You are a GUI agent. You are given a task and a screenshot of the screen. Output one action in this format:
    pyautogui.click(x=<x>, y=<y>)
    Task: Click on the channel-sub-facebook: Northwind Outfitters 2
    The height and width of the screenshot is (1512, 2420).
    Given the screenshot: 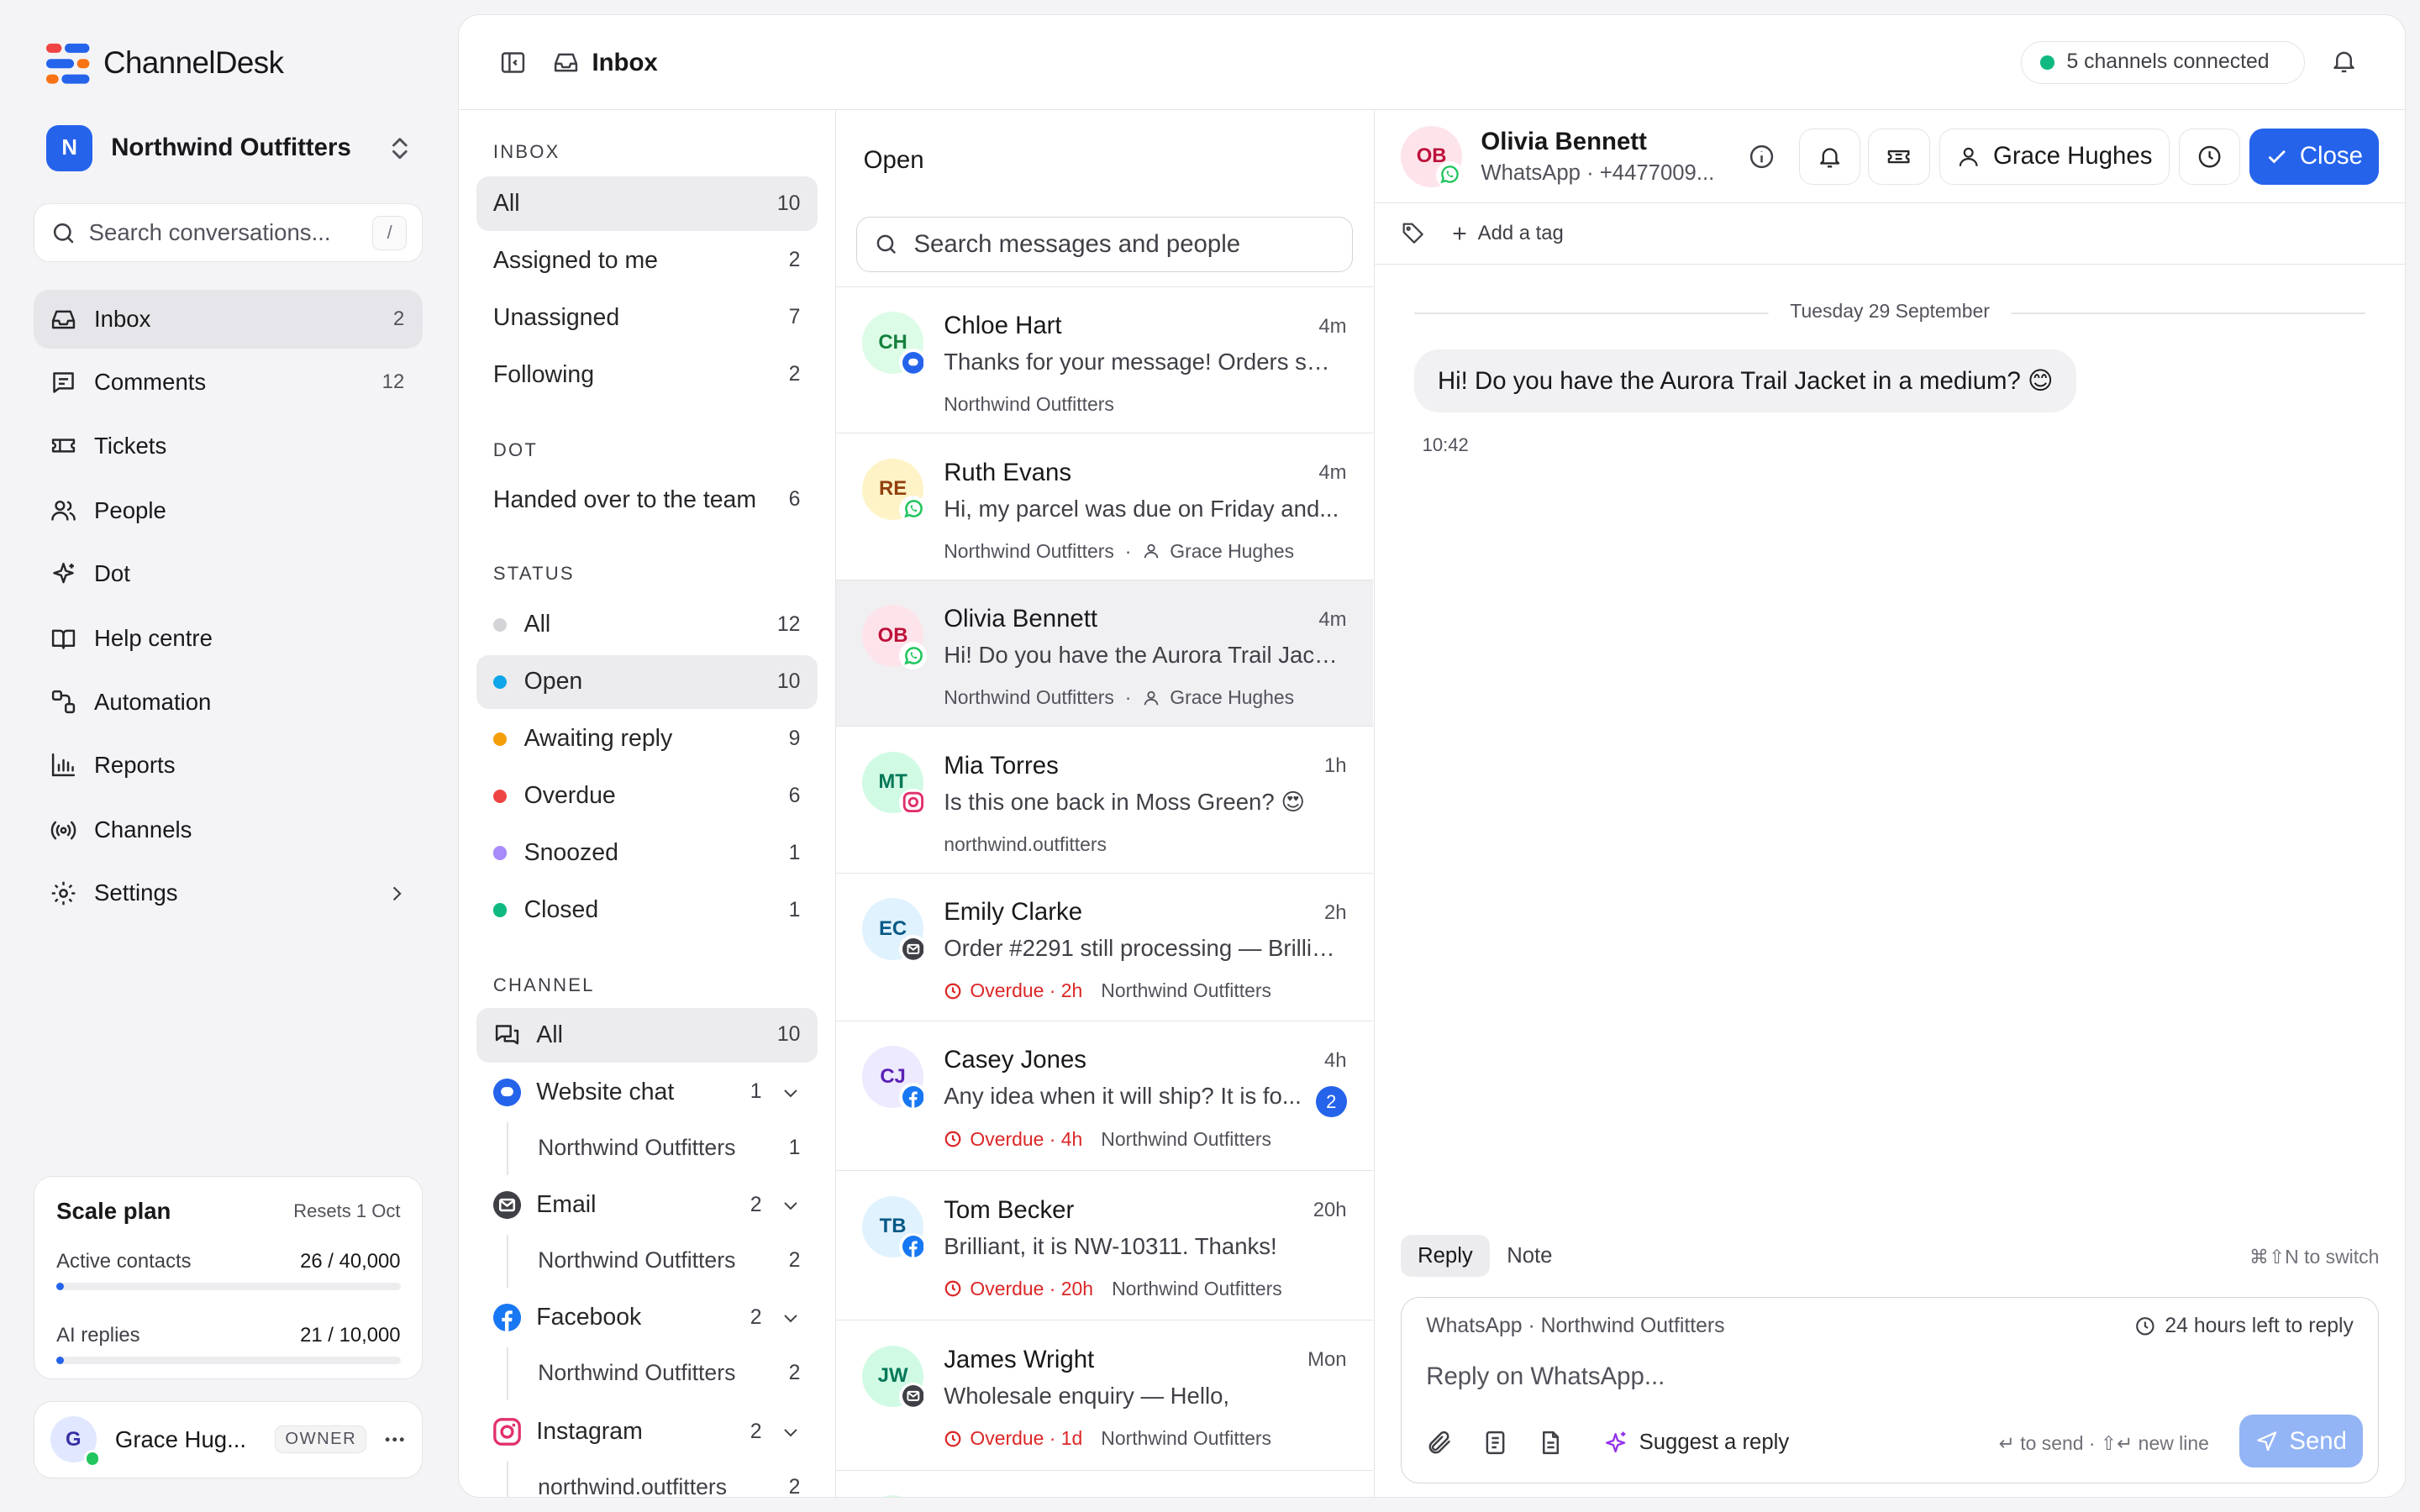 What is the action you would take?
    pyautogui.click(x=662, y=1373)
    